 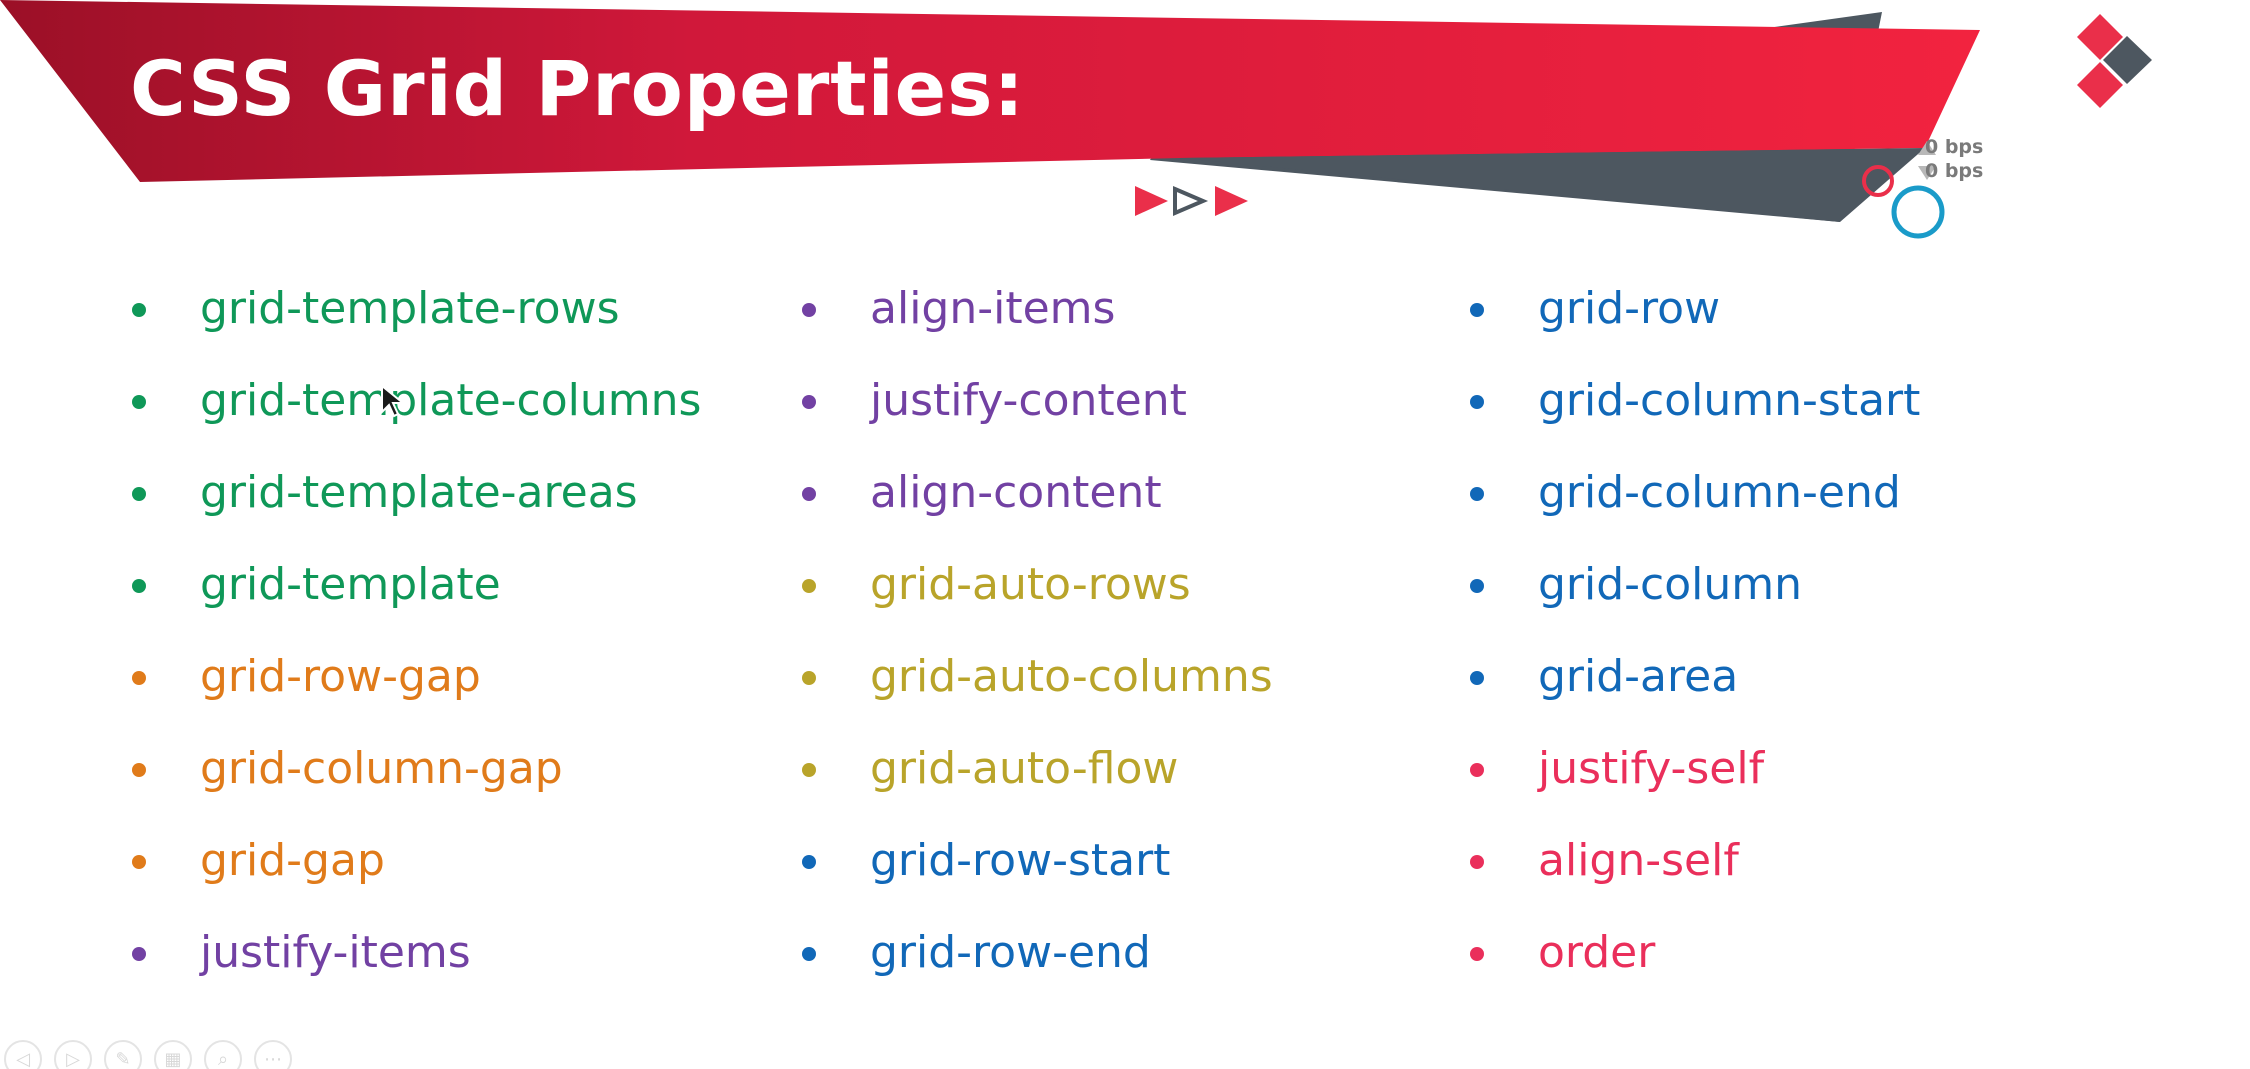 What do you see at coordinates (393, 401) in the screenshot?
I see `mouse-cursor-icon` at bounding box center [393, 401].